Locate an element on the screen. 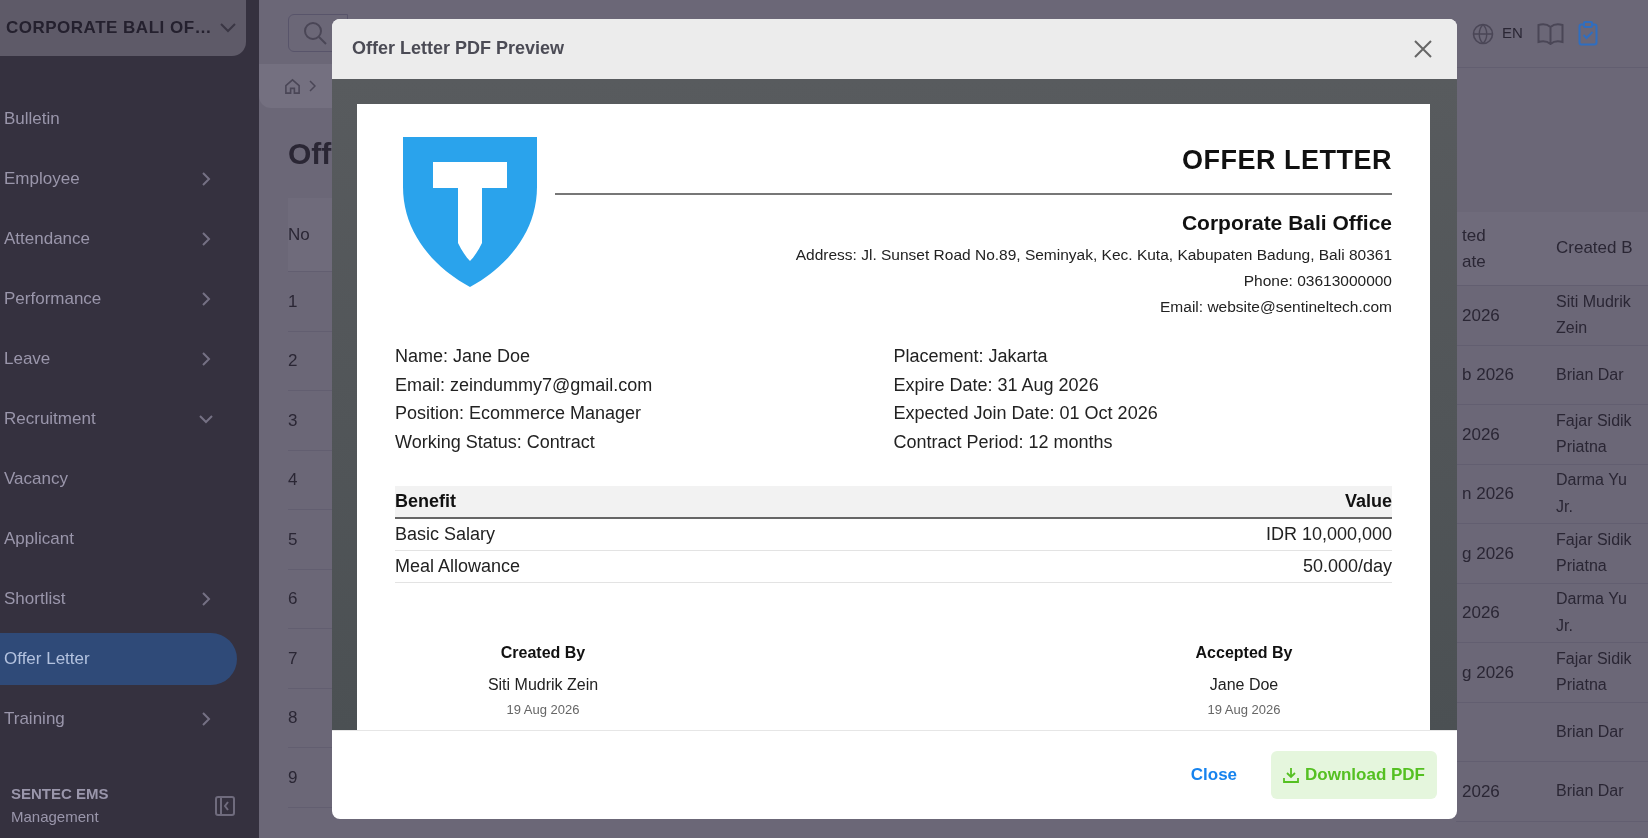 This screenshot has height=838, width=1648. table-cell-text: 9 is located at coordinates (293, 777).